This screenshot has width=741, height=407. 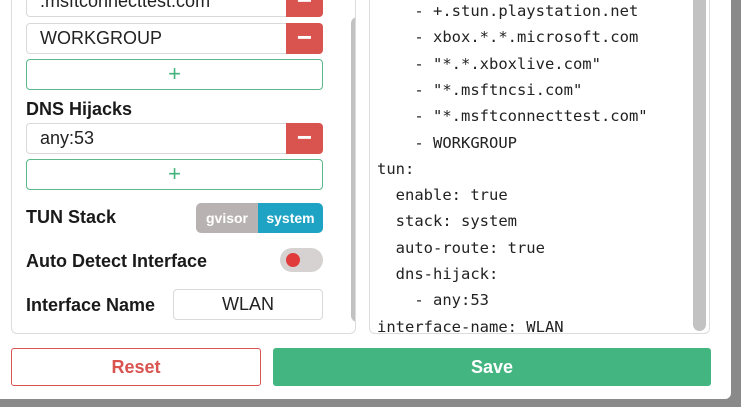 I want to click on fake-ip-filter-input: WORKGROUP, so click(x=156, y=38).